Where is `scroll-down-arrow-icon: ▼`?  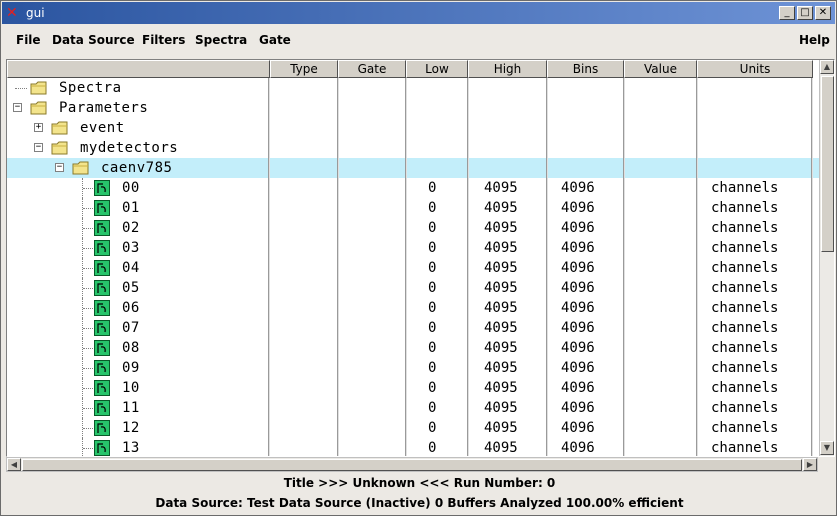
scroll-down-arrow-icon: ▼ is located at coordinates (827, 448).